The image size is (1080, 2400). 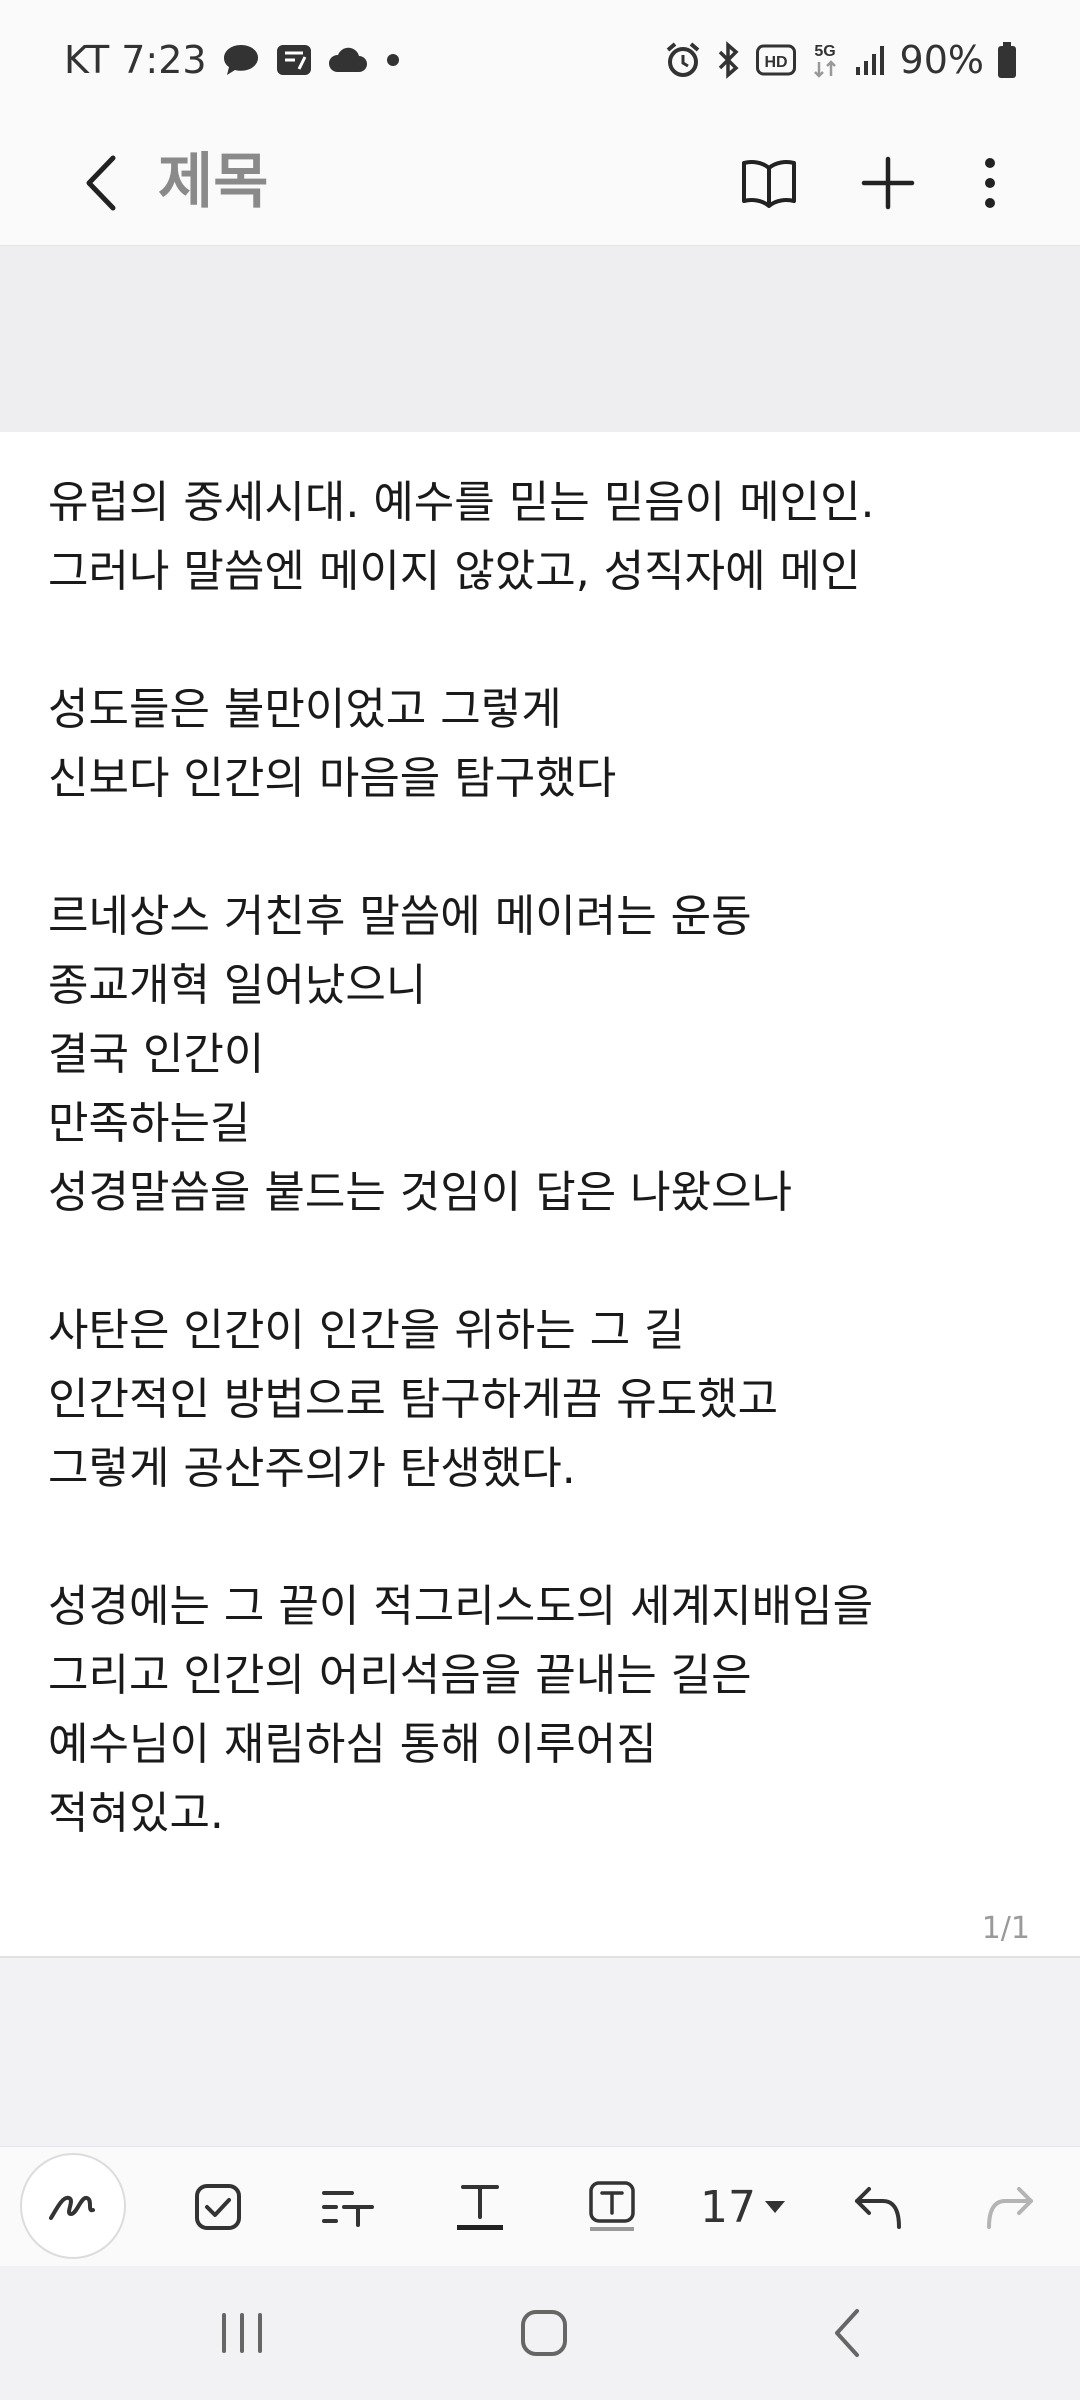 I want to click on back-button, so click(x=101, y=183).